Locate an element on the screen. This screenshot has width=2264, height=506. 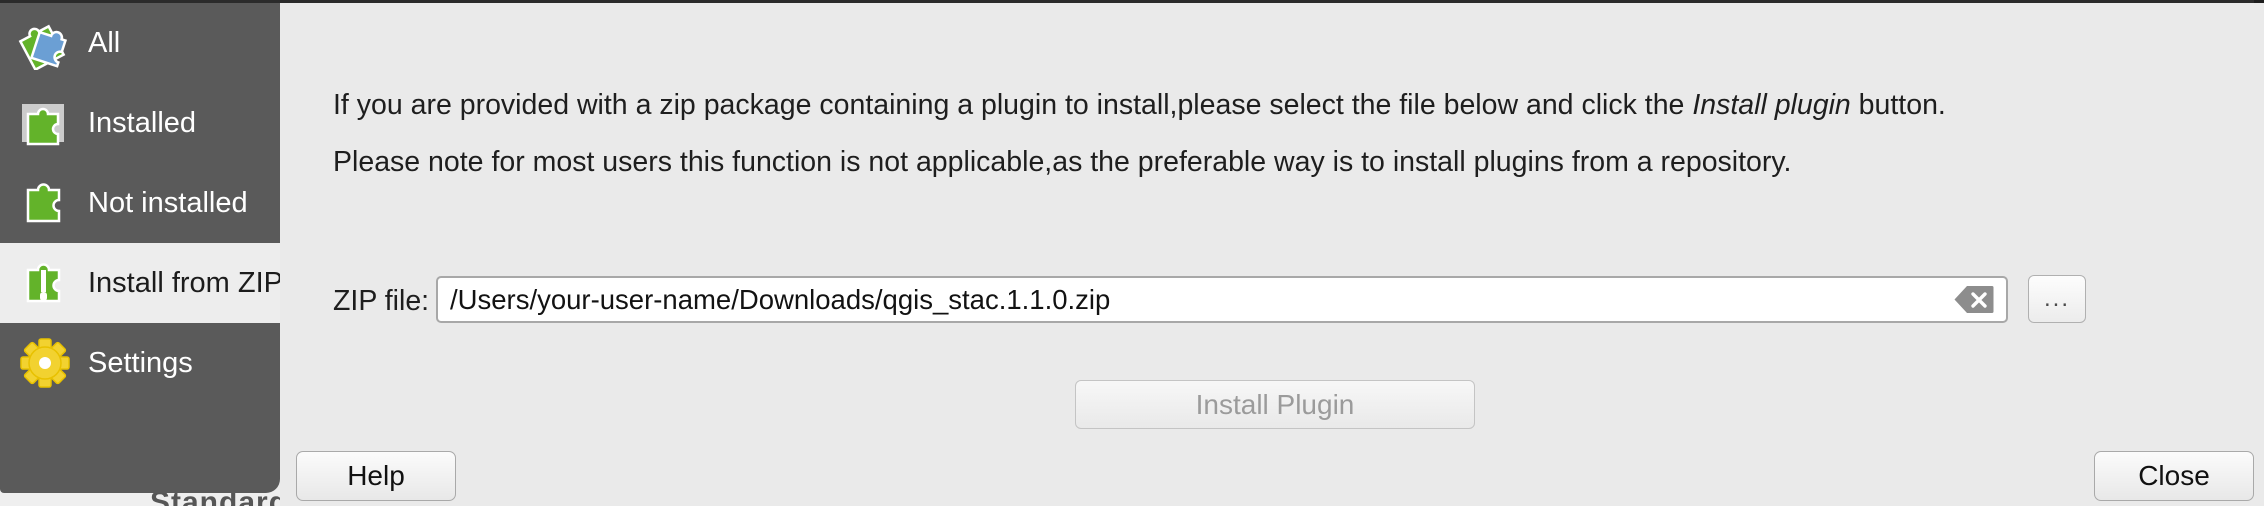
sidebar-item-label-settings: Settings is located at coordinates (140, 362).